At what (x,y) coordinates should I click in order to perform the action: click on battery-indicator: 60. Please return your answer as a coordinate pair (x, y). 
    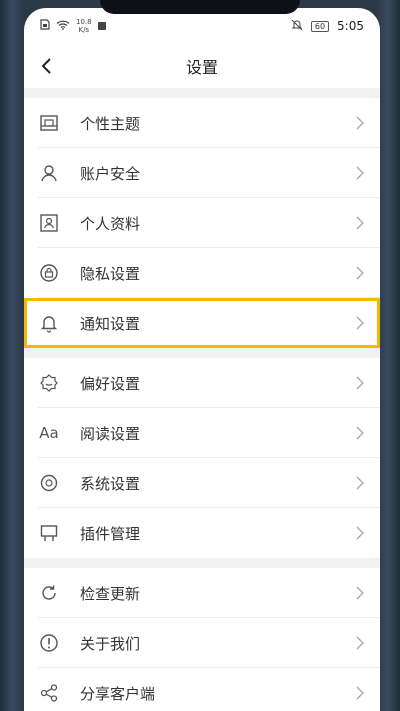
    Looking at the image, I should click on (320, 26).